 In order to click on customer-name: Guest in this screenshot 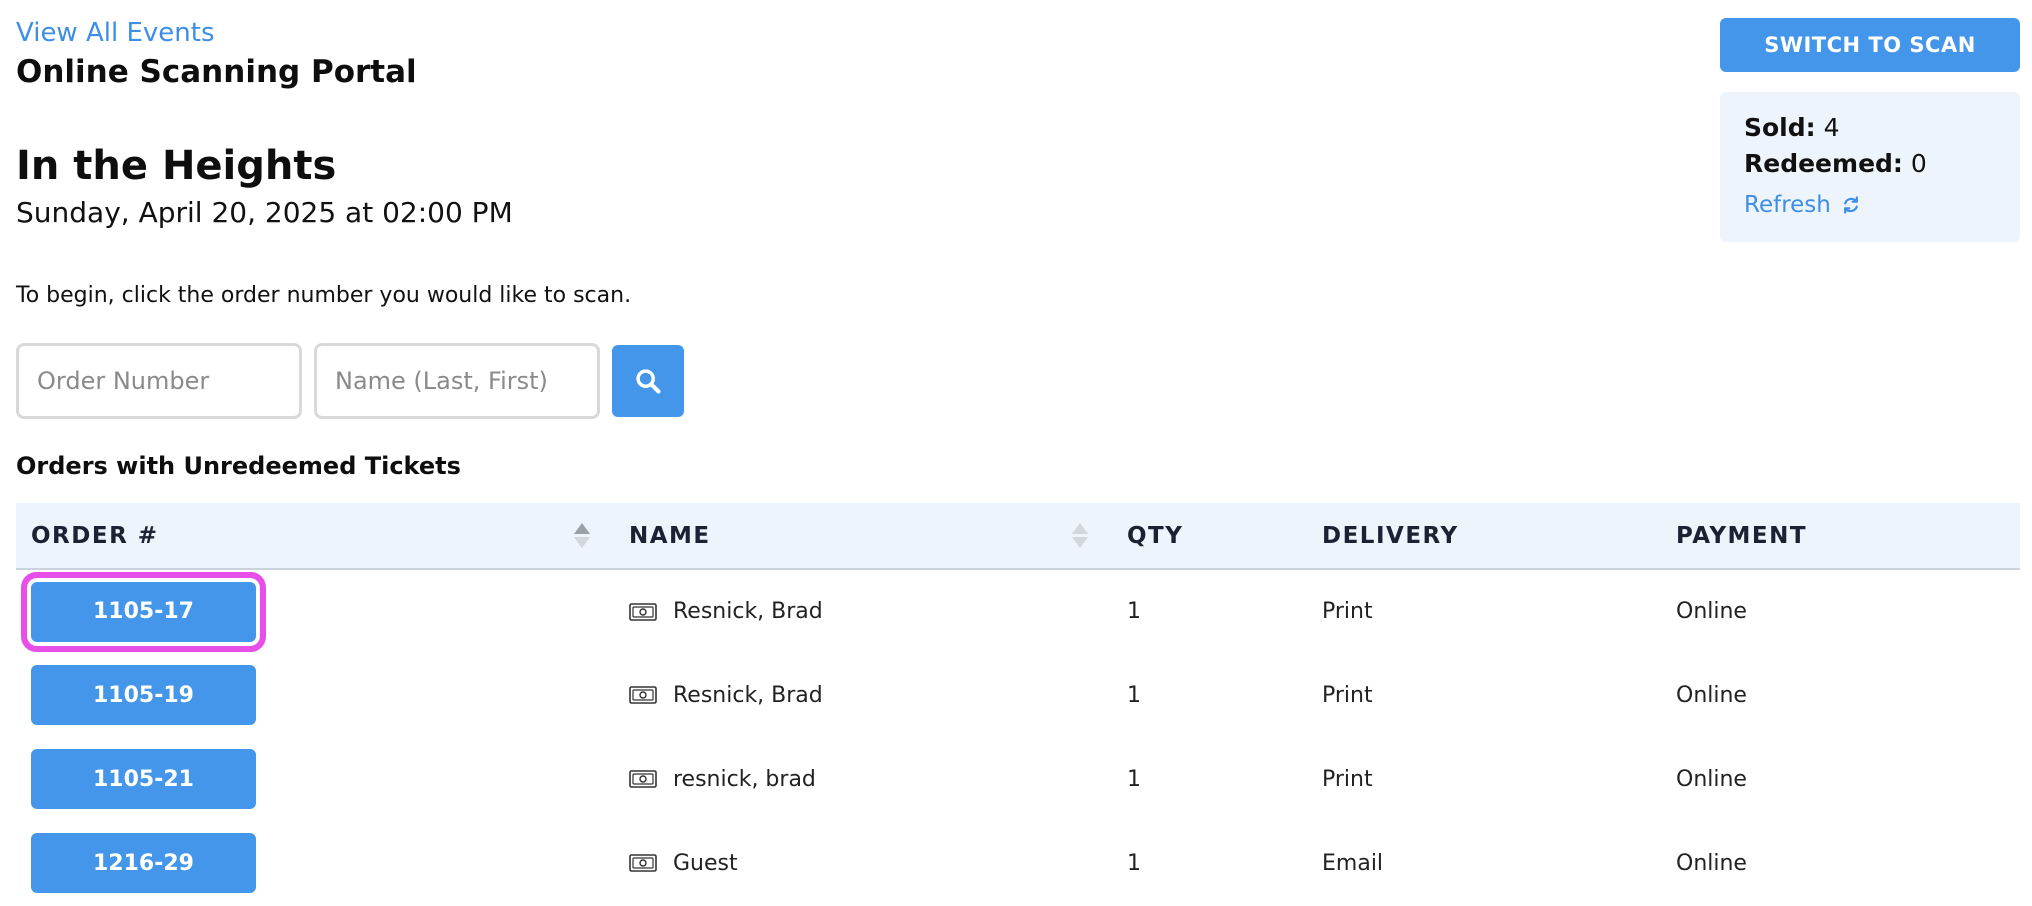, I will do `click(705, 863)`.